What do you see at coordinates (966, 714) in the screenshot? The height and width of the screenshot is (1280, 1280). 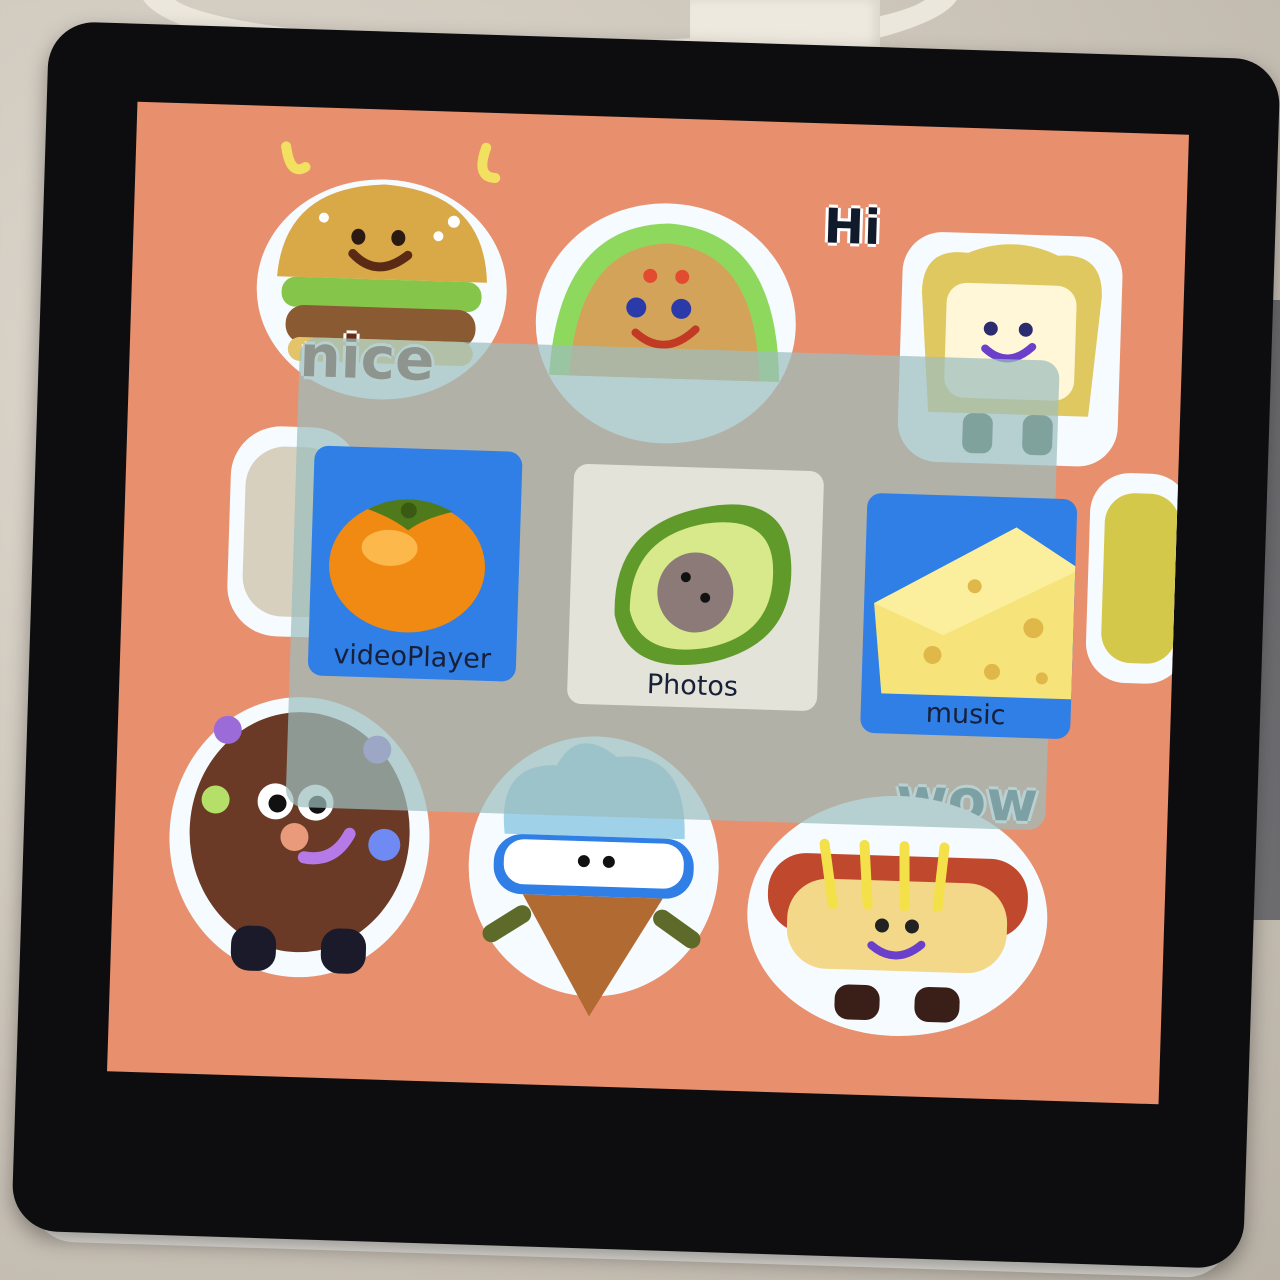 I see `app-label-music: music` at bounding box center [966, 714].